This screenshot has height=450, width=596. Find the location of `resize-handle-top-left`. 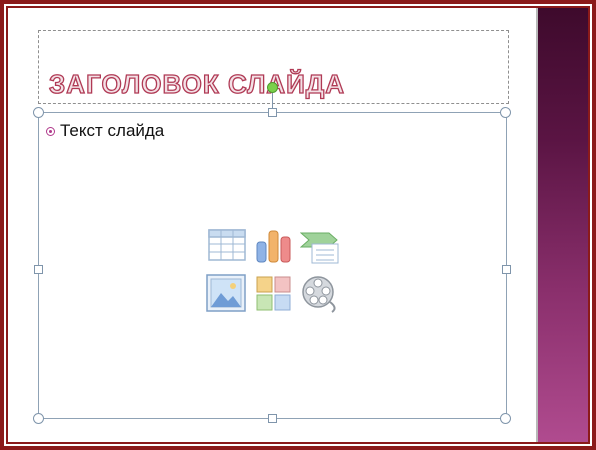

resize-handle-top-left is located at coordinates (38, 112).